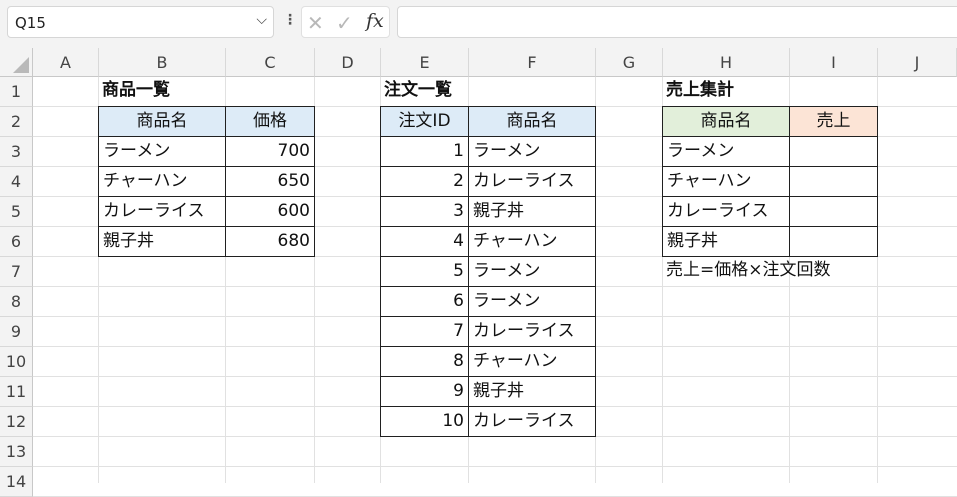  I want to click on row-header-3: 3, so click(16, 152).